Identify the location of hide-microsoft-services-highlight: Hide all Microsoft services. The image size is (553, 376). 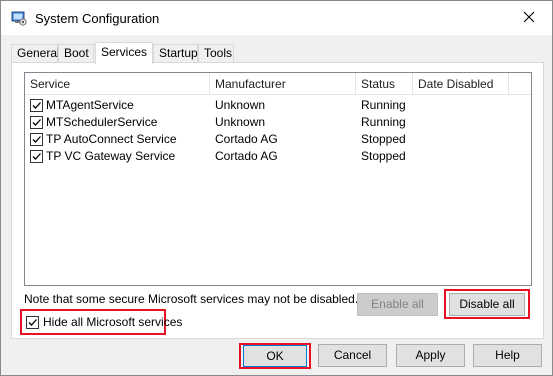
(101, 322).